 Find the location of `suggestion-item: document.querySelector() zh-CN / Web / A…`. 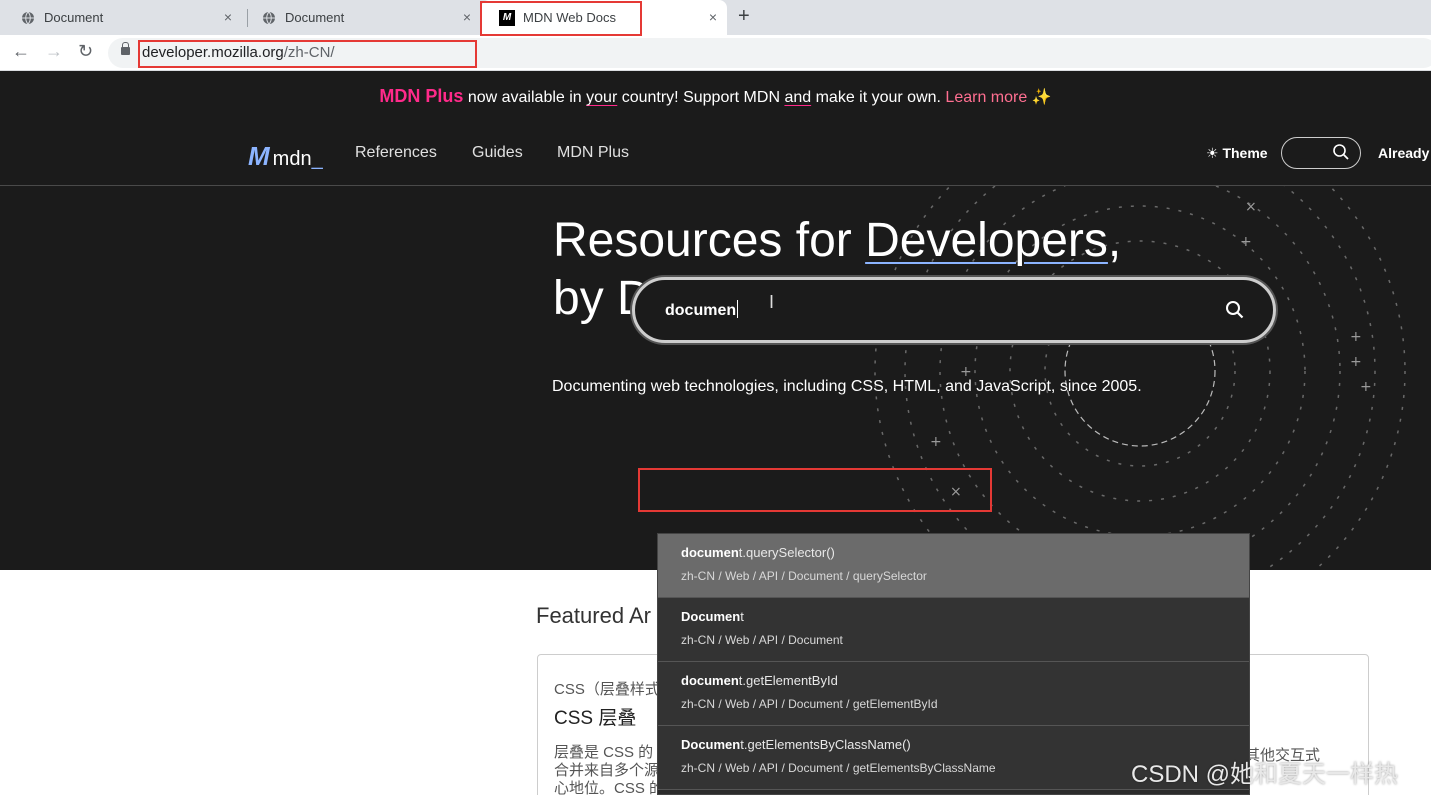

suggestion-item: document.querySelector() zh-CN / Web / A… is located at coordinates (953, 566).